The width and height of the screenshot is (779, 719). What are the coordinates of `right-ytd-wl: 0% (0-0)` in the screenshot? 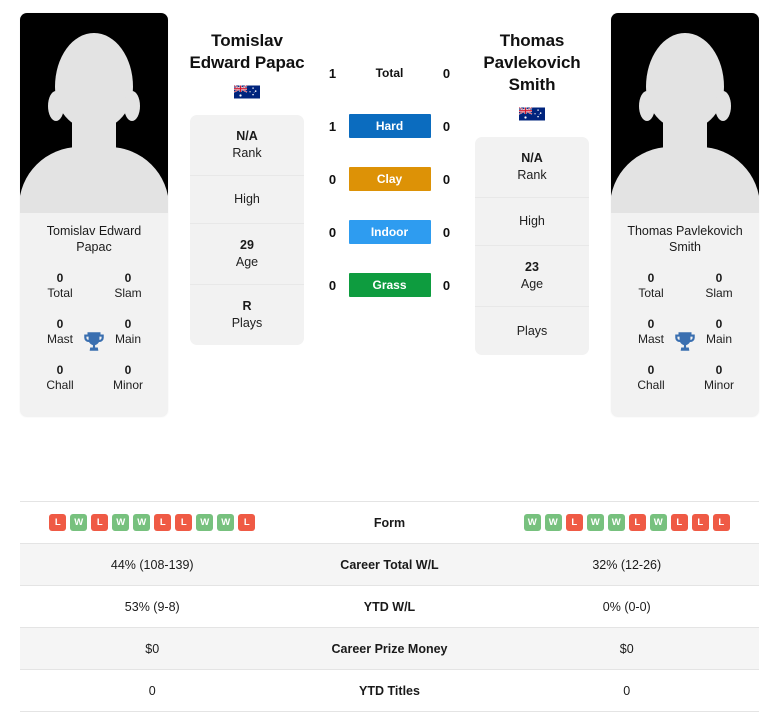 It's located at (626, 606).